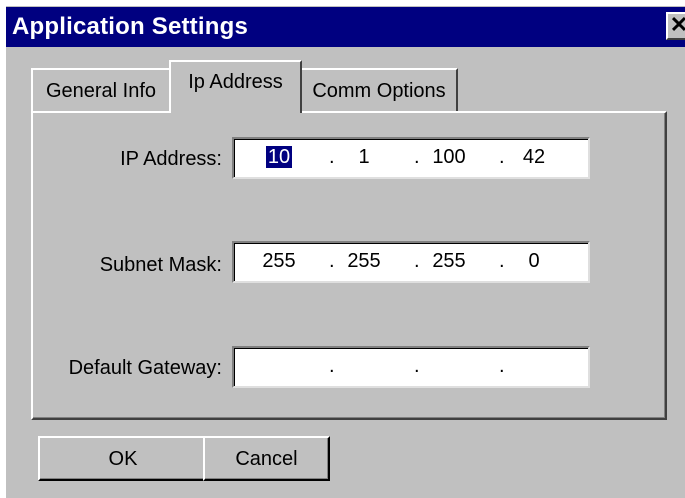 The width and height of the screenshot is (685, 498). I want to click on subnet-mask-octet-3: 255, so click(449, 261).